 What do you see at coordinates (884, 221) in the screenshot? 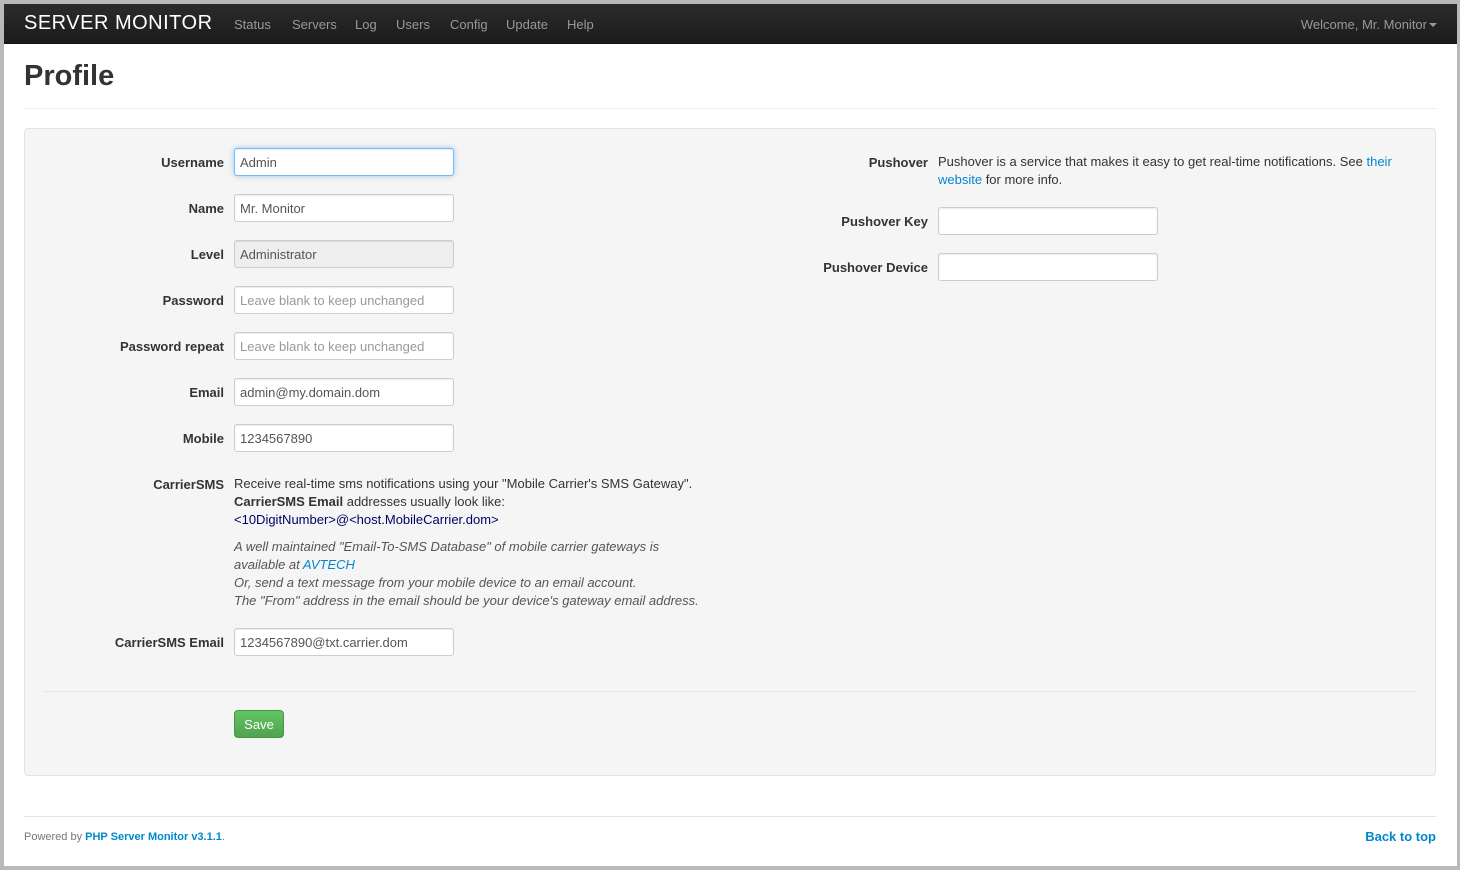
I see `pushover-key-label: Pushover Key` at bounding box center [884, 221].